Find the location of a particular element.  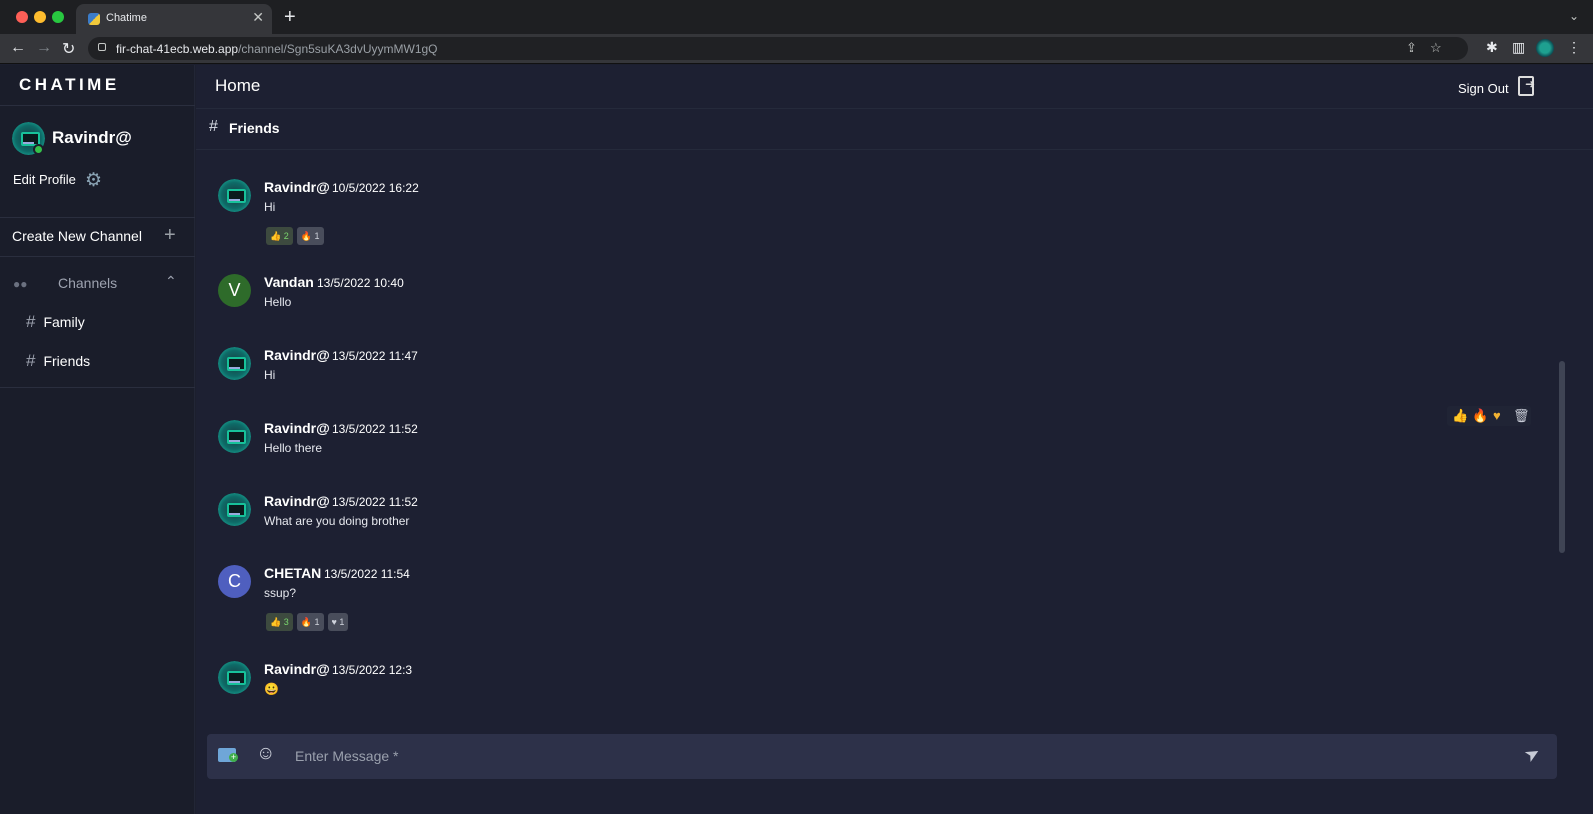

tab-title: Chatime is located at coordinates (126, 18).